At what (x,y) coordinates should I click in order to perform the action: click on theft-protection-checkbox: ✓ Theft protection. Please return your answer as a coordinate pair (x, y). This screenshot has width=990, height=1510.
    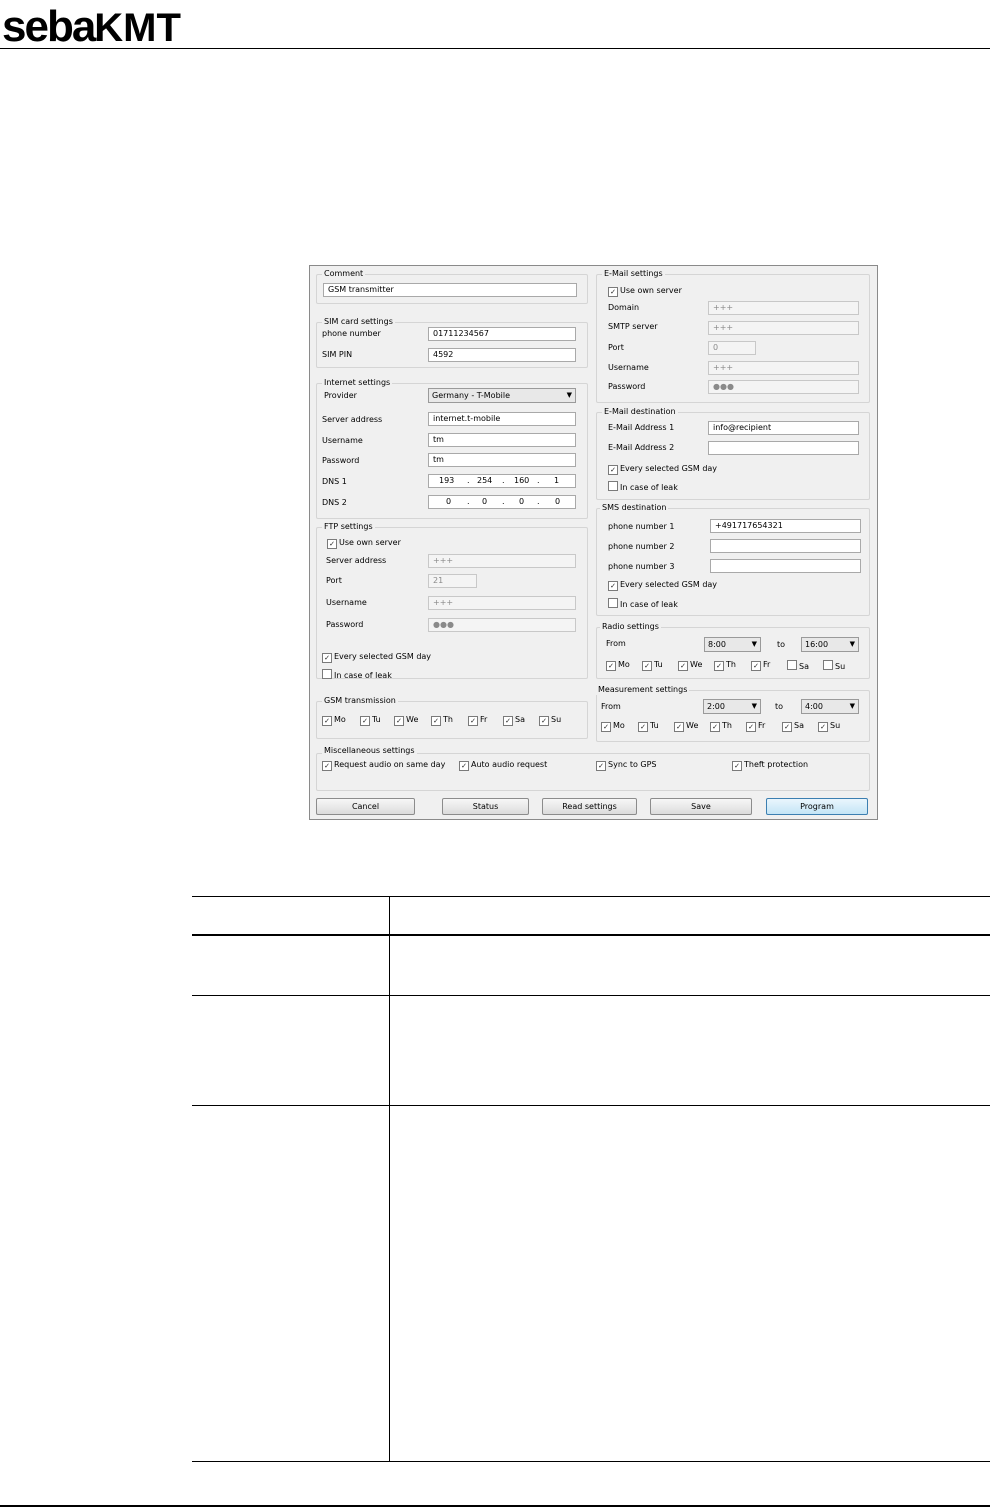
    Looking at the image, I should click on (770, 765).